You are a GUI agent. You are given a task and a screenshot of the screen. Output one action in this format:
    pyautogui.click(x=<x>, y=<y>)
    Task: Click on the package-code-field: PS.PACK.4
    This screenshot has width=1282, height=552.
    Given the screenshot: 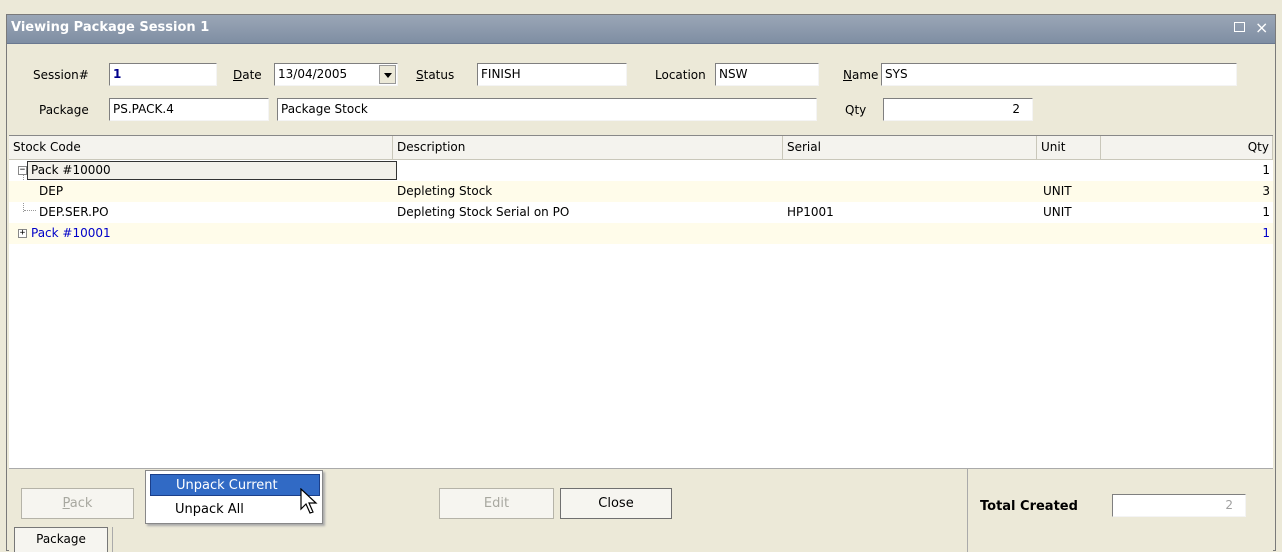 What is the action you would take?
    pyautogui.click(x=189, y=109)
    